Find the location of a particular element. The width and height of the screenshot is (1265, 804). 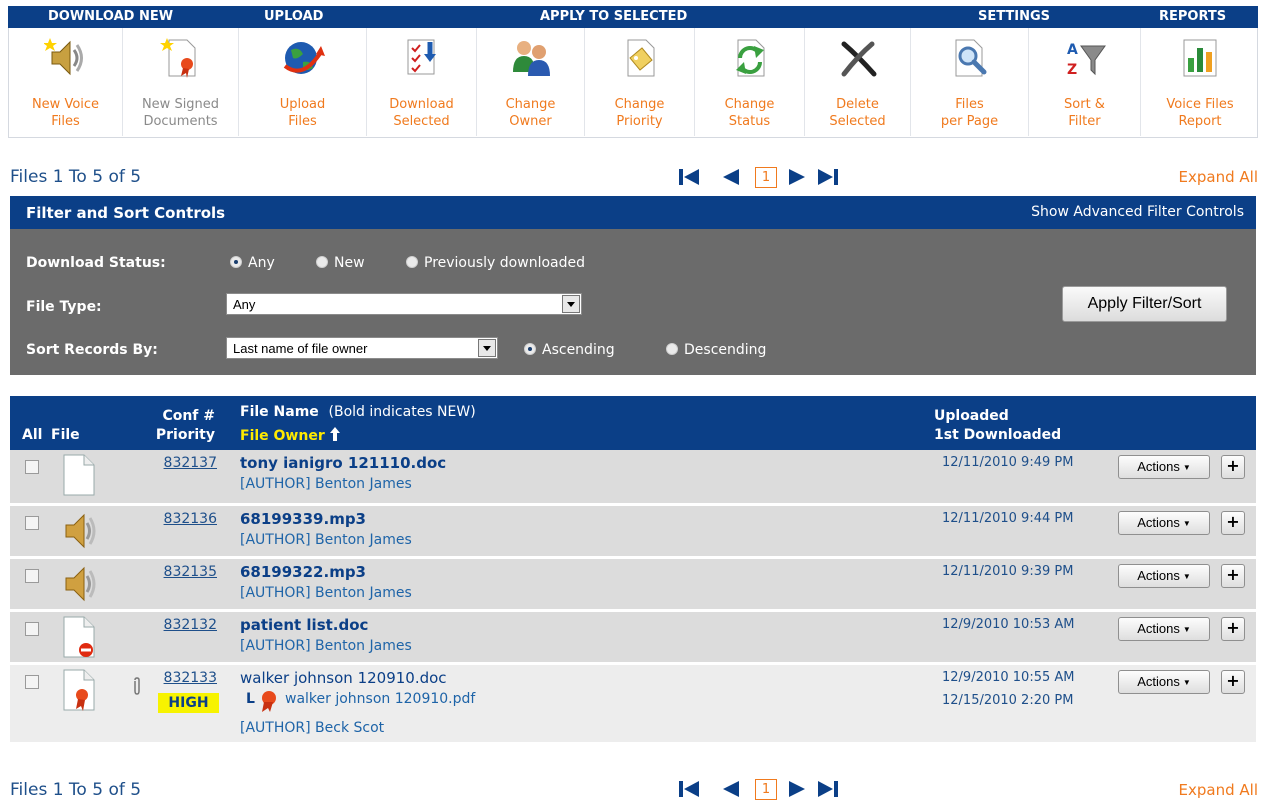

toolbar-label: Download Selected is located at coordinates (421, 113).